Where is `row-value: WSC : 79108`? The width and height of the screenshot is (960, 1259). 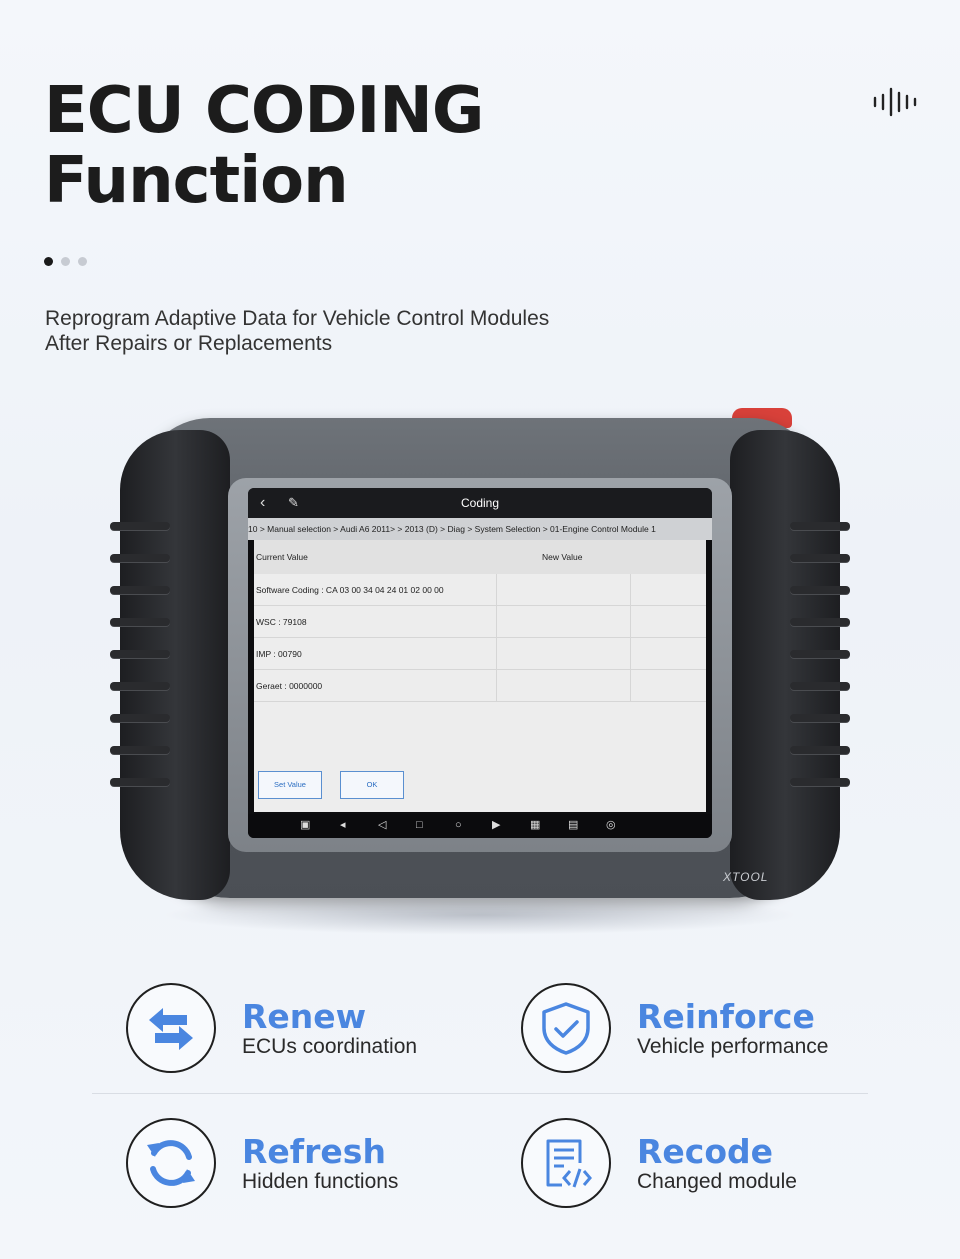
row-value: WSC : 79108 is located at coordinates (281, 622).